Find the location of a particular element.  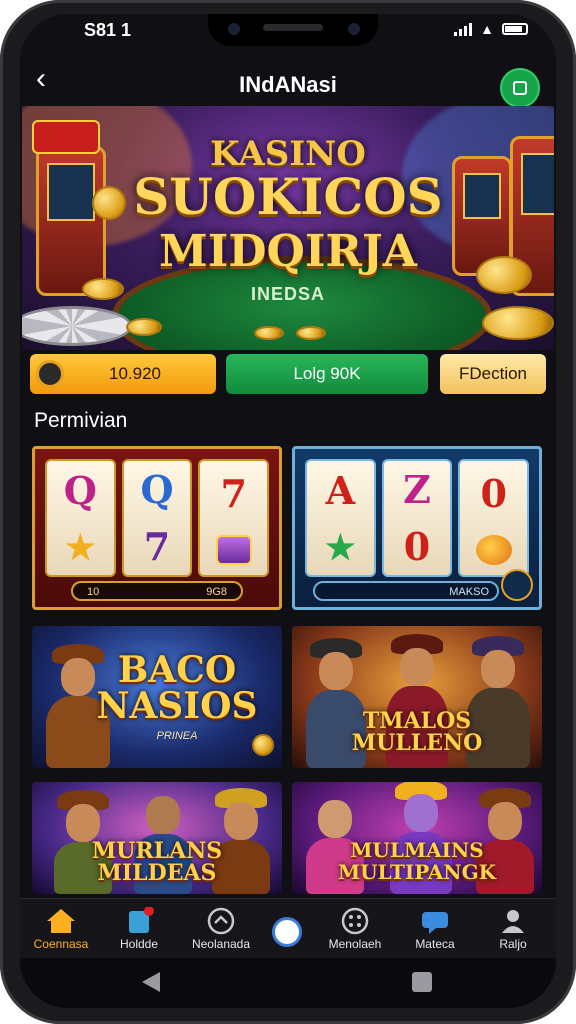

reel: Q ★ is located at coordinates (80, 518).